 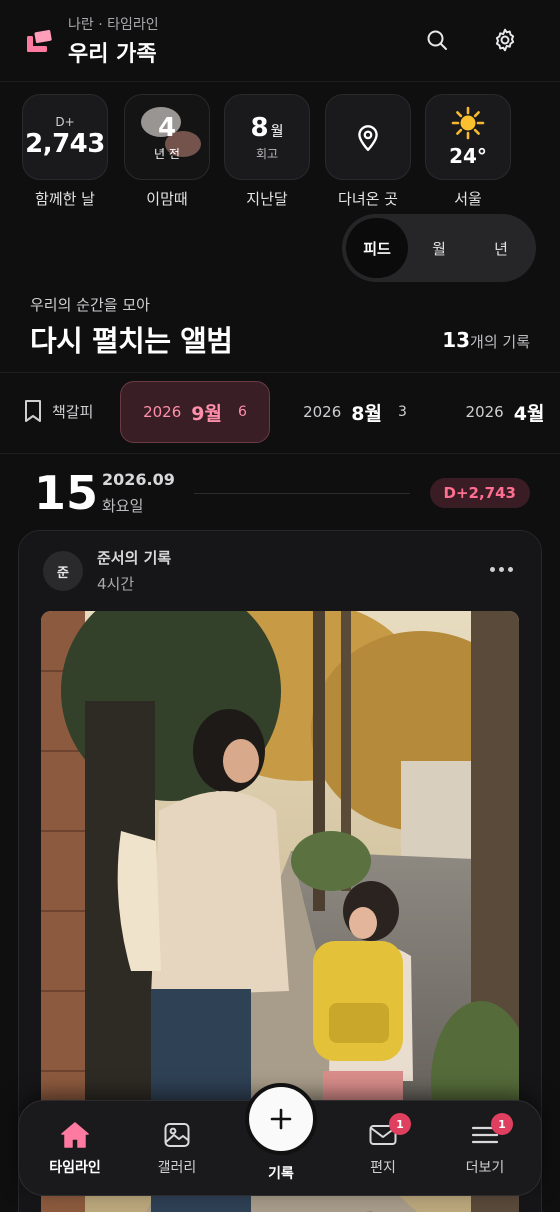 What do you see at coordinates (302, 493) in the screenshot?
I see `divider` at bounding box center [302, 493].